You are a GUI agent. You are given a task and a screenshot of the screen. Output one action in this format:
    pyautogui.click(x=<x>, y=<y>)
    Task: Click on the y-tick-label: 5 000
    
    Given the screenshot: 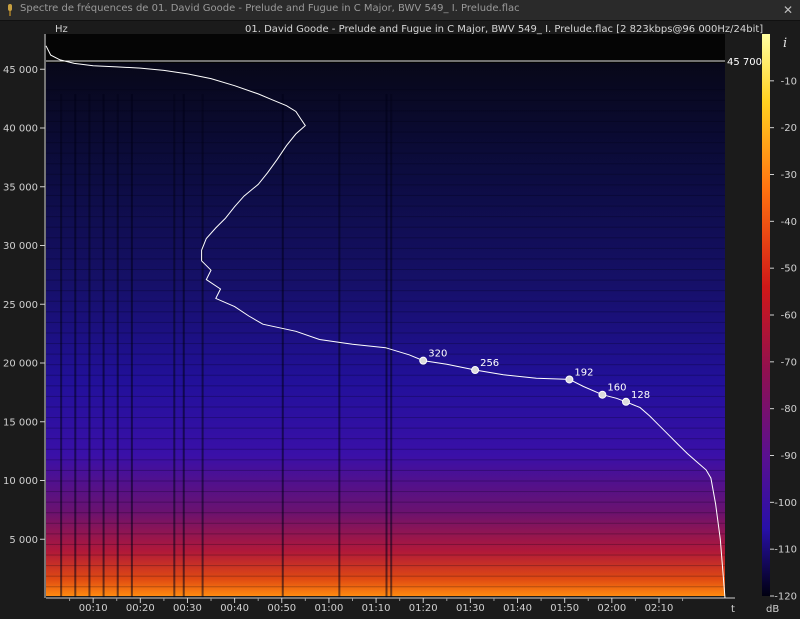 What is the action you would take?
    pyautogui.click(x=23, y=540)
    